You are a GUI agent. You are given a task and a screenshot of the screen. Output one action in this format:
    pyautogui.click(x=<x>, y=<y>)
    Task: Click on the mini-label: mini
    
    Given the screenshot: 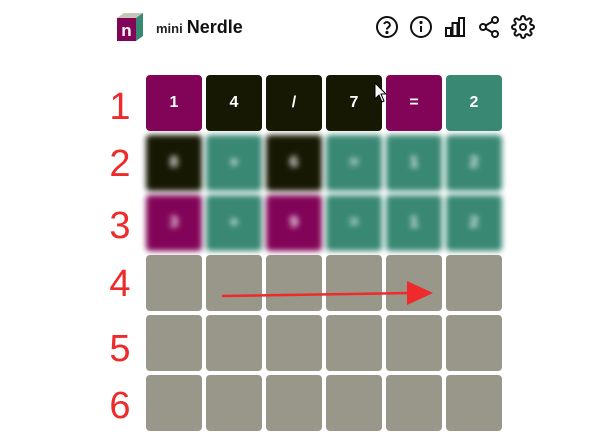 What is the action you would take?
    pyautogui.click(x=169, y=28)
    